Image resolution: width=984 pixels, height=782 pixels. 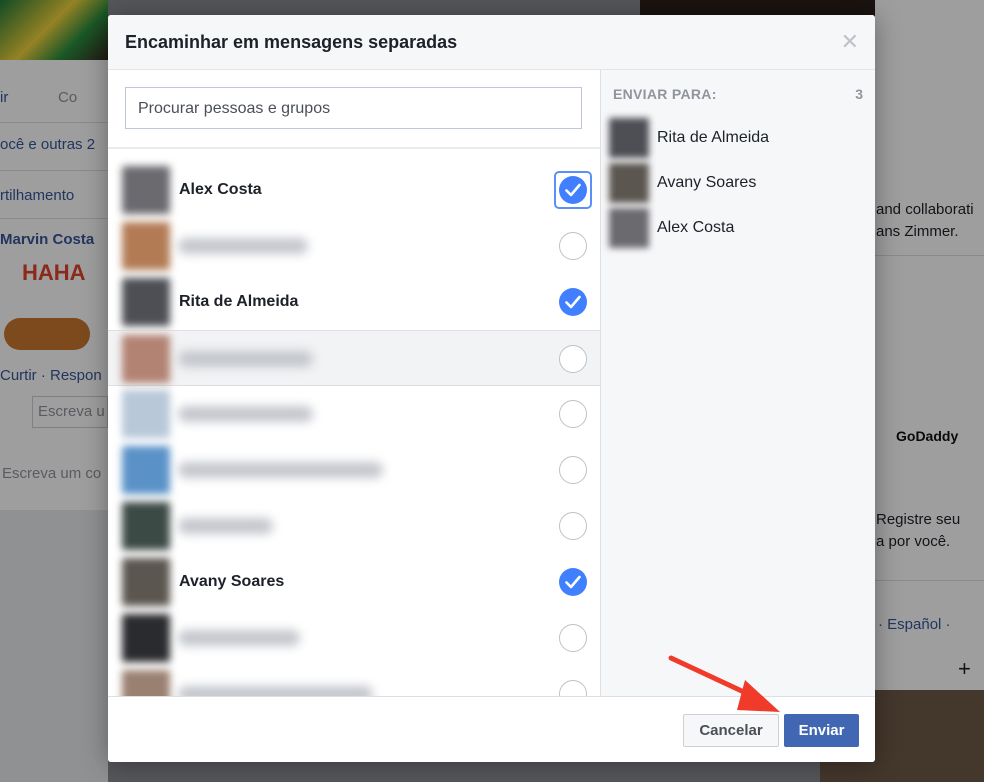 What do you see at coordinates (354, 582) in the screenshot?
I see `contact-row: Avany Soares` at bounding box center [354, 582].